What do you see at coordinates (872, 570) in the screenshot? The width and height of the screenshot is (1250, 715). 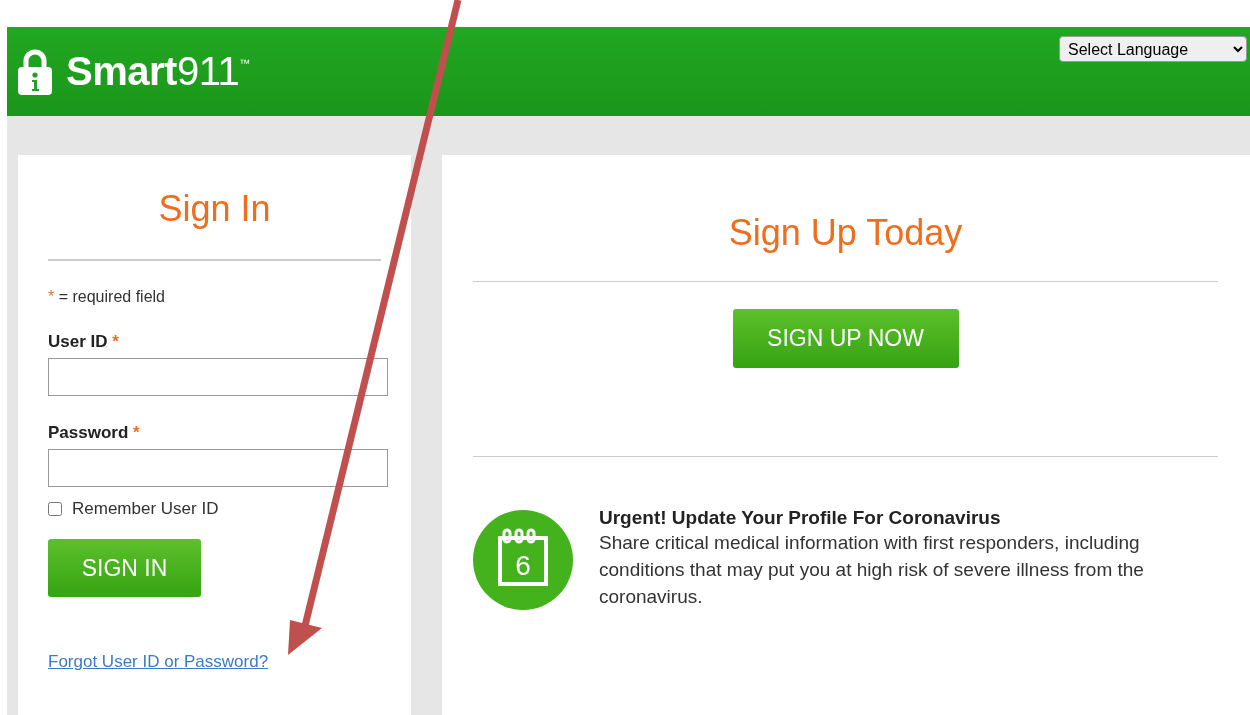 I see `notice-text: Share critical medical information with first responders, including conditions that may put you at high risk of severe illness from the coronavirus.` at bounding box center [872, 570].